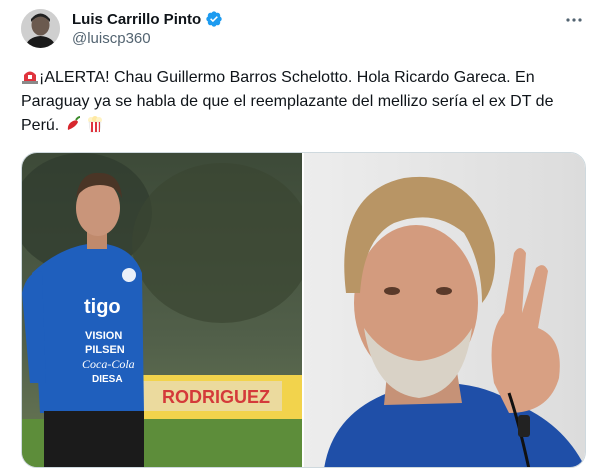 This screenshot has height=475, width=596. I want to click on hot-pepper-icon, so click(73, 124).